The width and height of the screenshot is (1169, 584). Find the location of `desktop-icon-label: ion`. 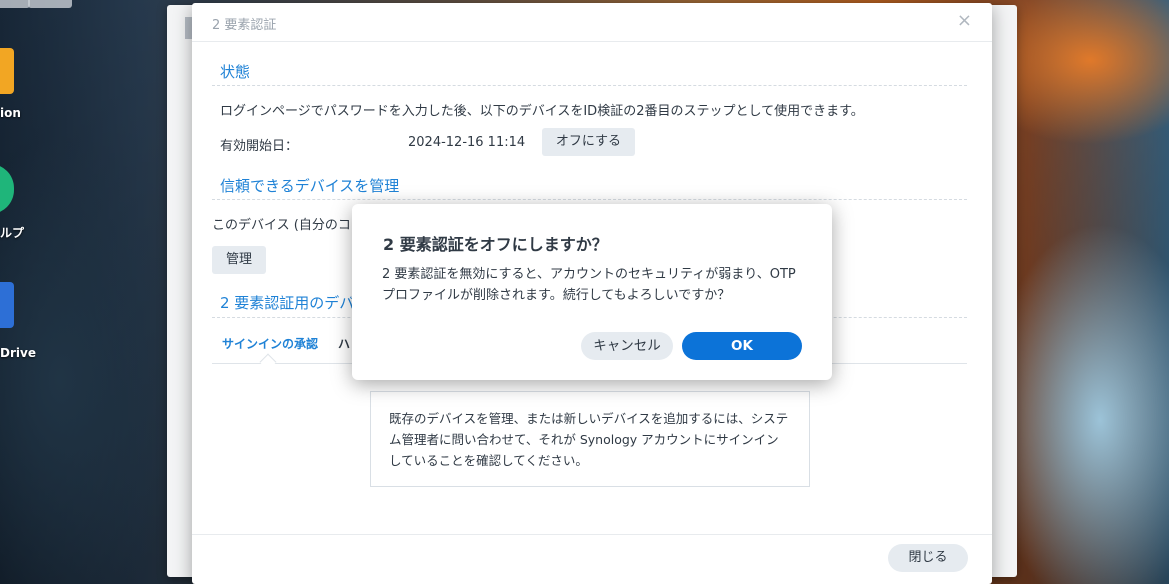

desktop-icon-label: ion is located at coordinates (10, 113).